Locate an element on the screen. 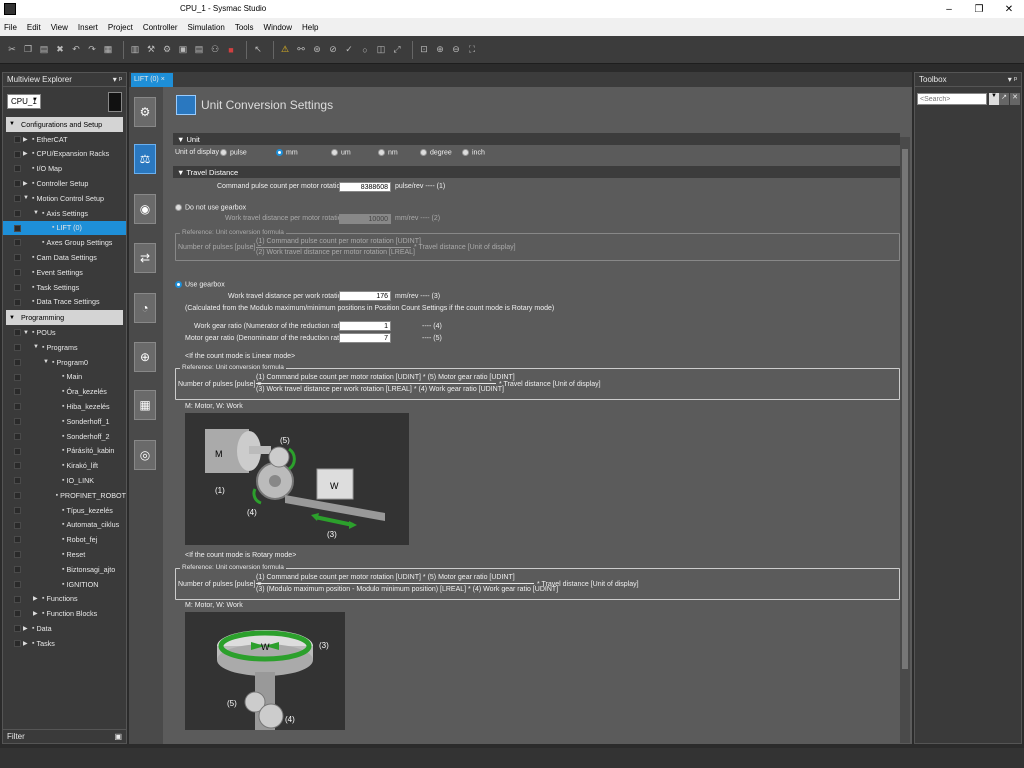 This screenshot has width=1024, height=768. copy-icon: ❐ is located at coordinates (28, 50).